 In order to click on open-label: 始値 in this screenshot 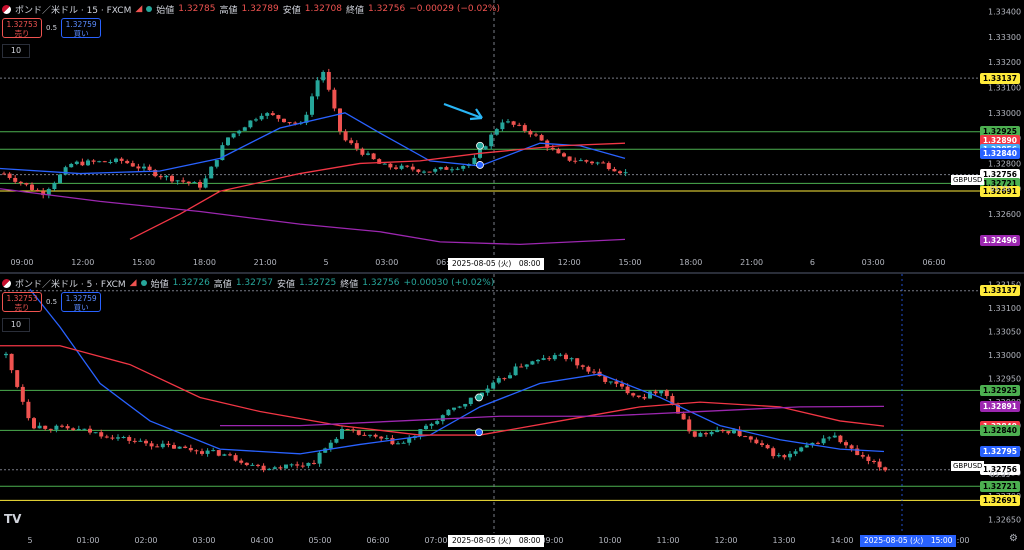, I will do `click(165, 10)`.